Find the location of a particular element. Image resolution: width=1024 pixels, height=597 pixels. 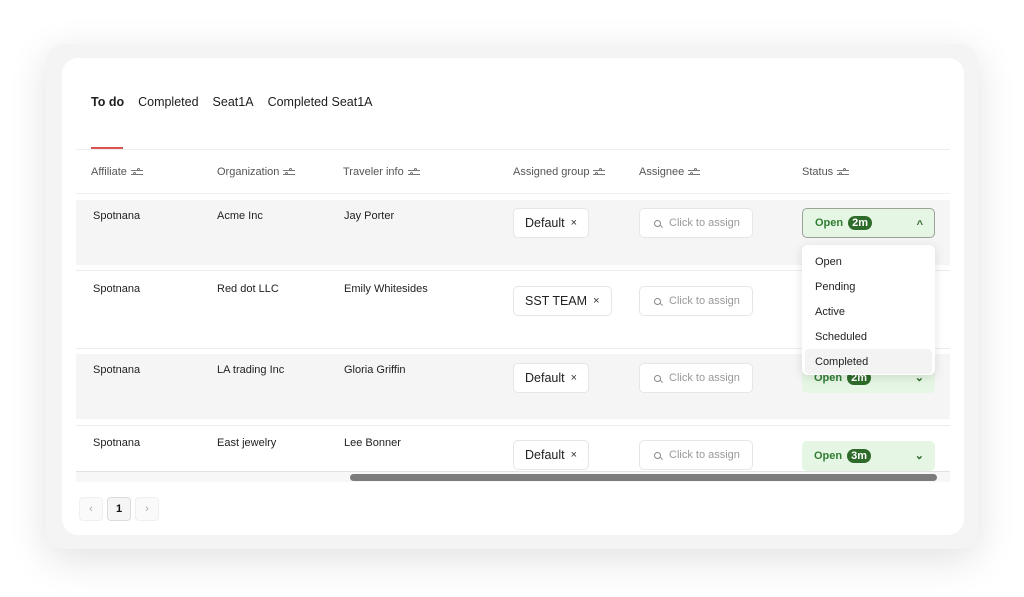

traveler-cell: Jay Porter is located at coordinates (369, 216).